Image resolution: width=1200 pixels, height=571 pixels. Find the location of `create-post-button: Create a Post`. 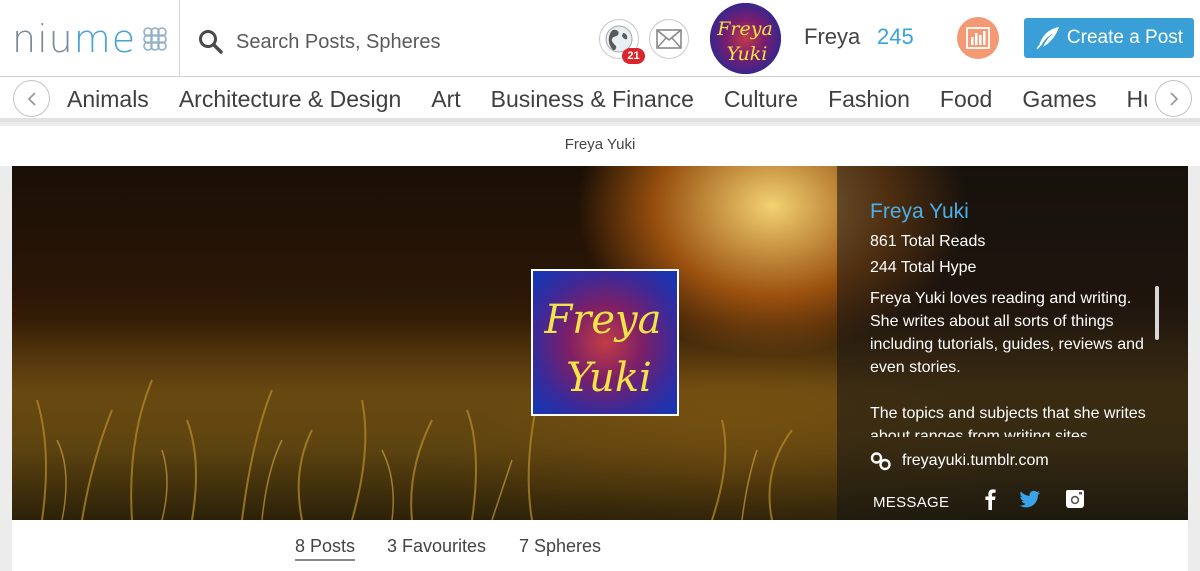

create-post-button: Create a Post is located at coordinates (1109, 38).